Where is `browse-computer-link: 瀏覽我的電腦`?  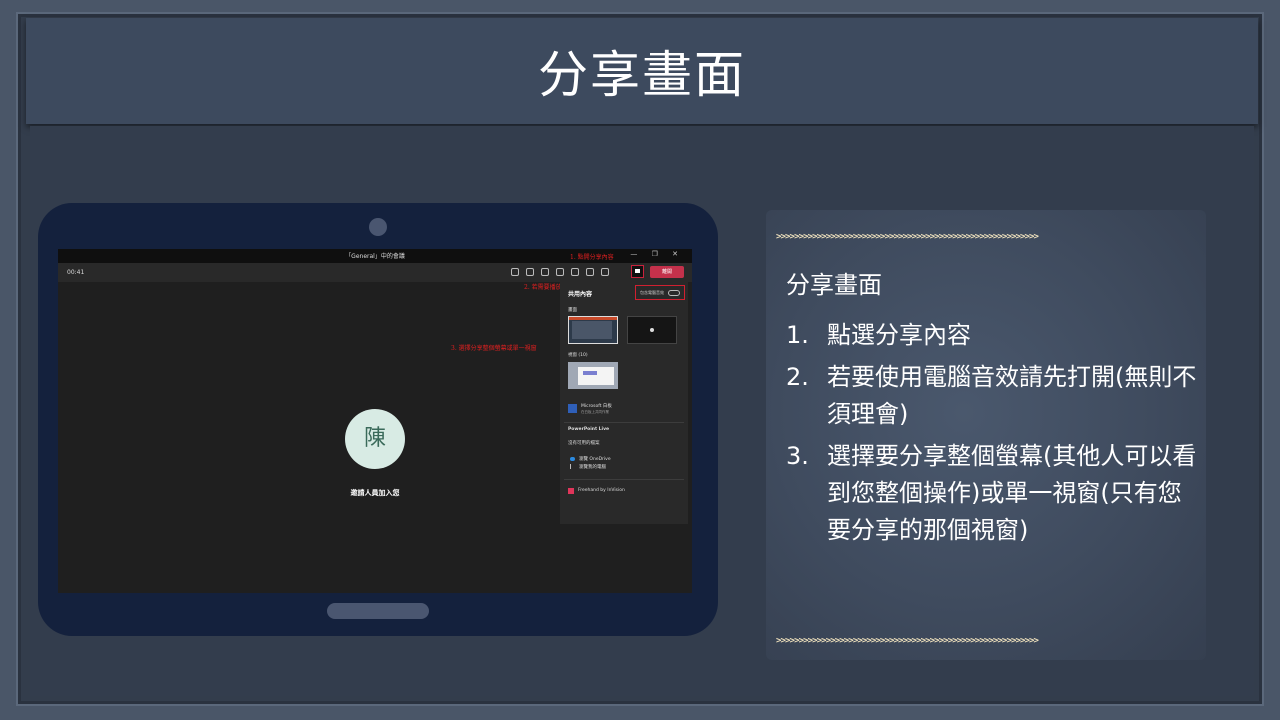
browse-computer-link: 瀏覽我的電腦 is located at coordinates (592, 467).